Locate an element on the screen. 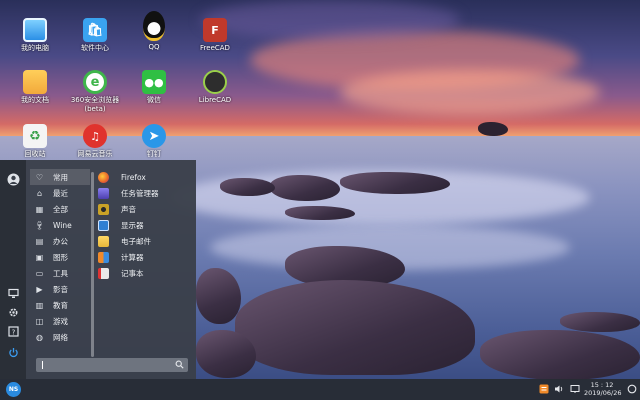  desktop-icon-netease-music: ♫ 网易云音乐 is located at coordinates (95, 141).